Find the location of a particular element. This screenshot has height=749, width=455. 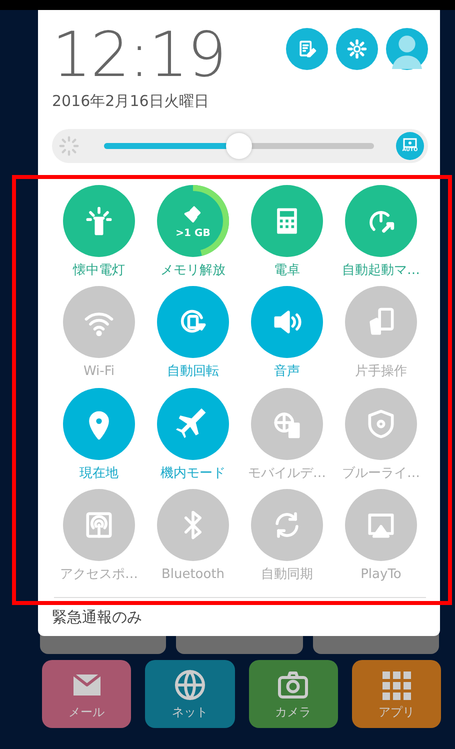

emergency-text: 緊急通報のみ is located at coordinates (97, 617).